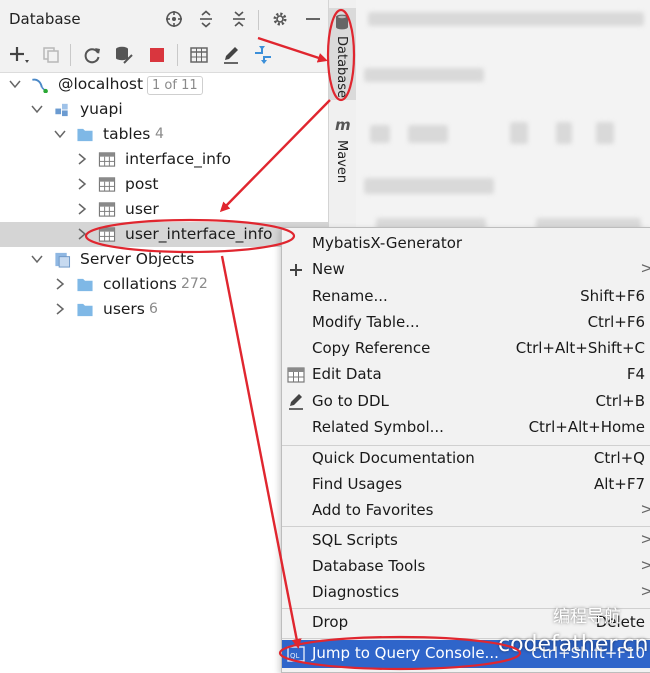 The height and width of the screenshot is (673, 650). I want to click on tree-row-collations: collations 272, so click(164, 284).